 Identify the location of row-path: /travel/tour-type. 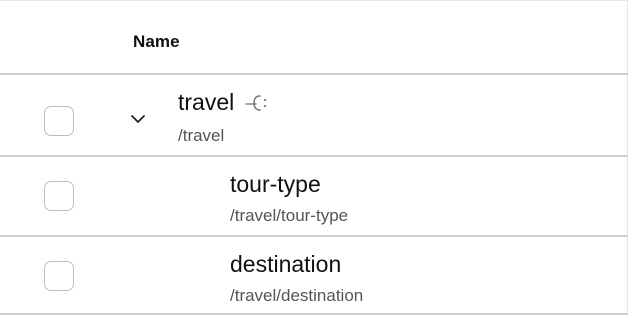
(289, 215).